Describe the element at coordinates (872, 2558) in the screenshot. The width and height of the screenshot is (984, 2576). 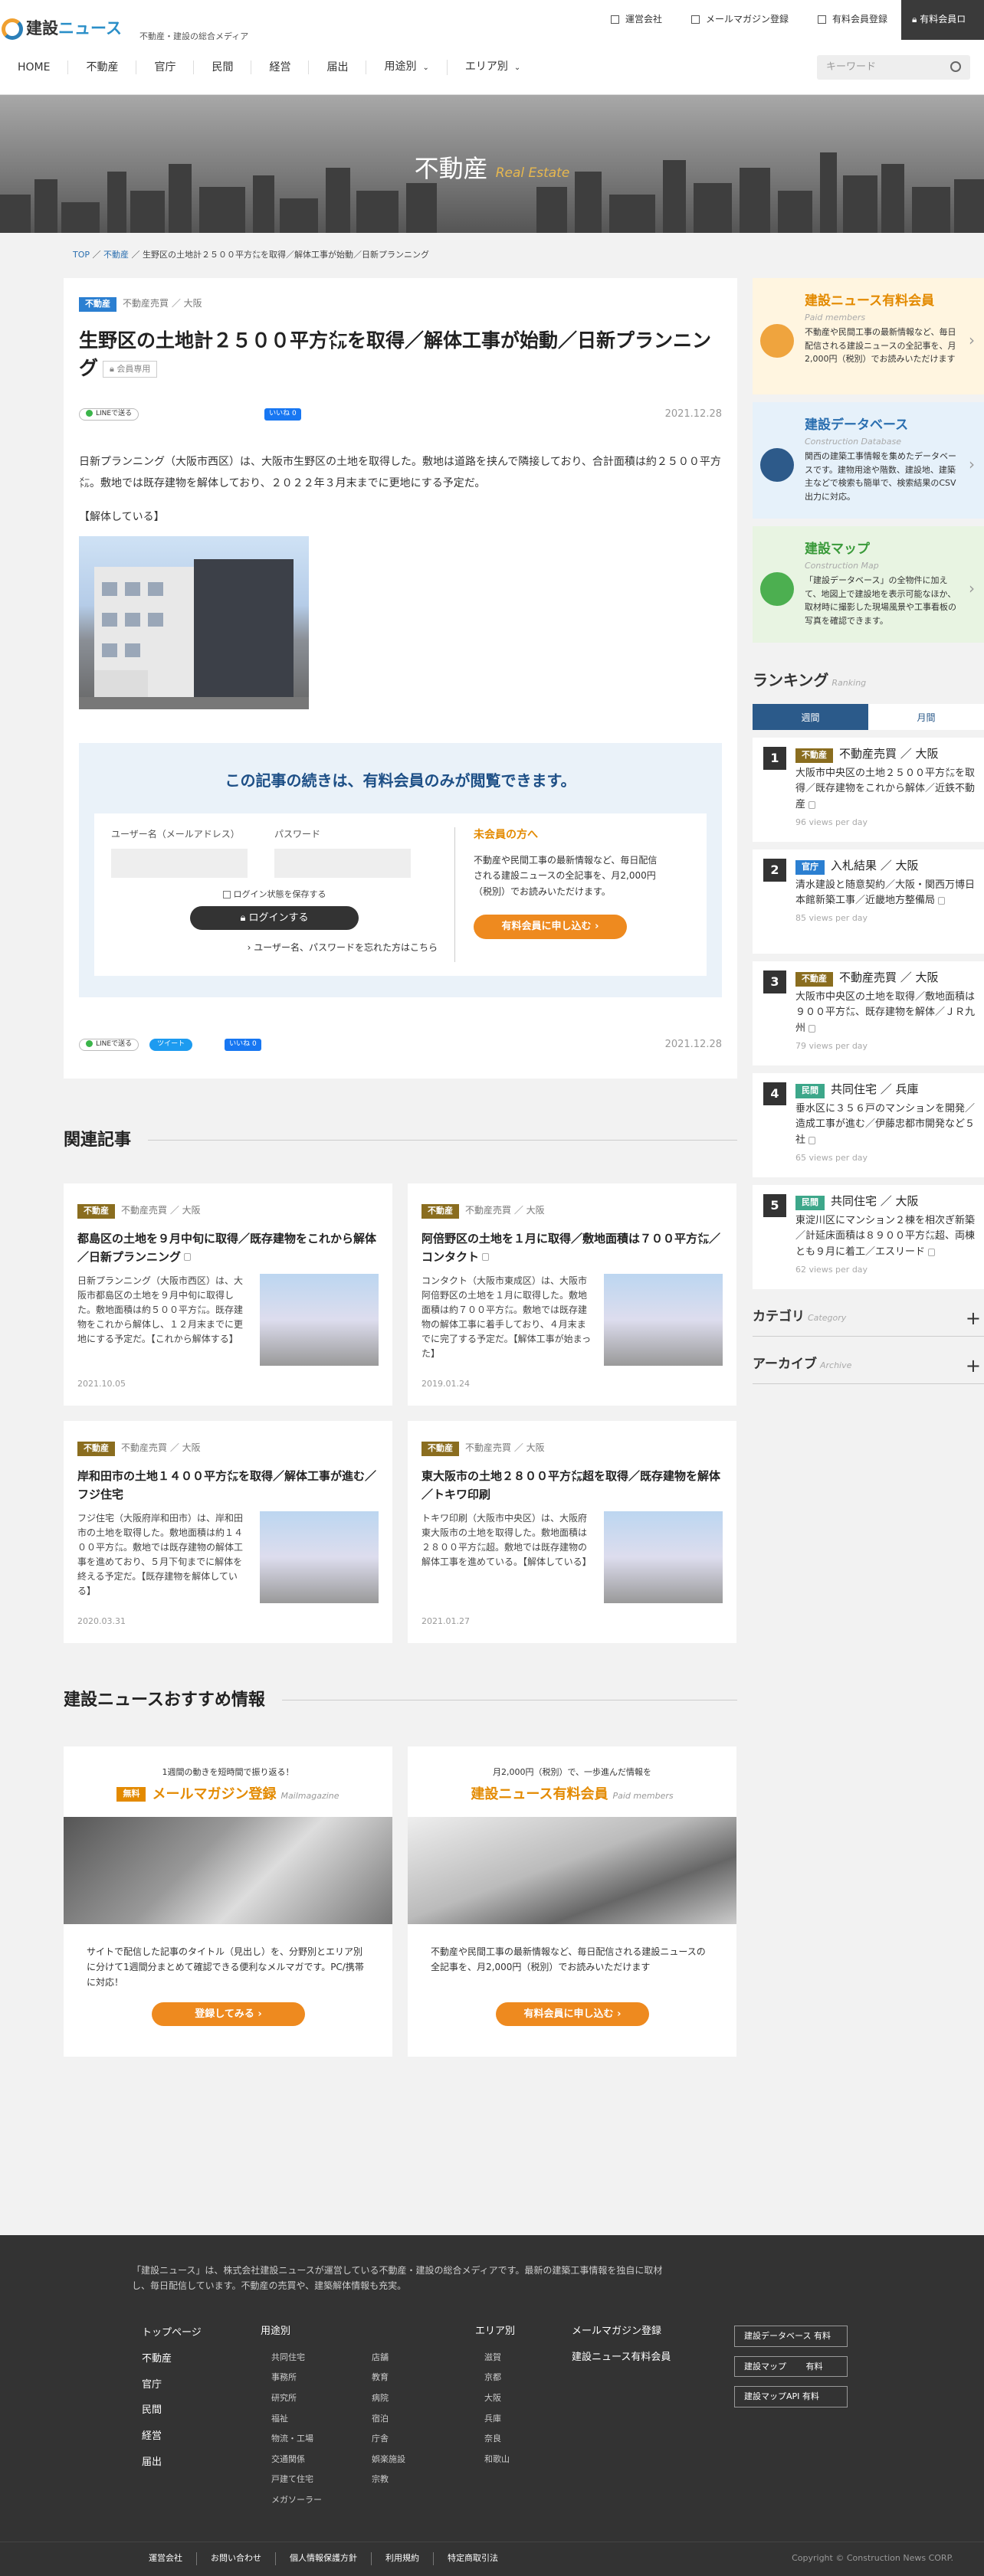
I see `copyright: Copyright © Construction News CORP.` at that location.